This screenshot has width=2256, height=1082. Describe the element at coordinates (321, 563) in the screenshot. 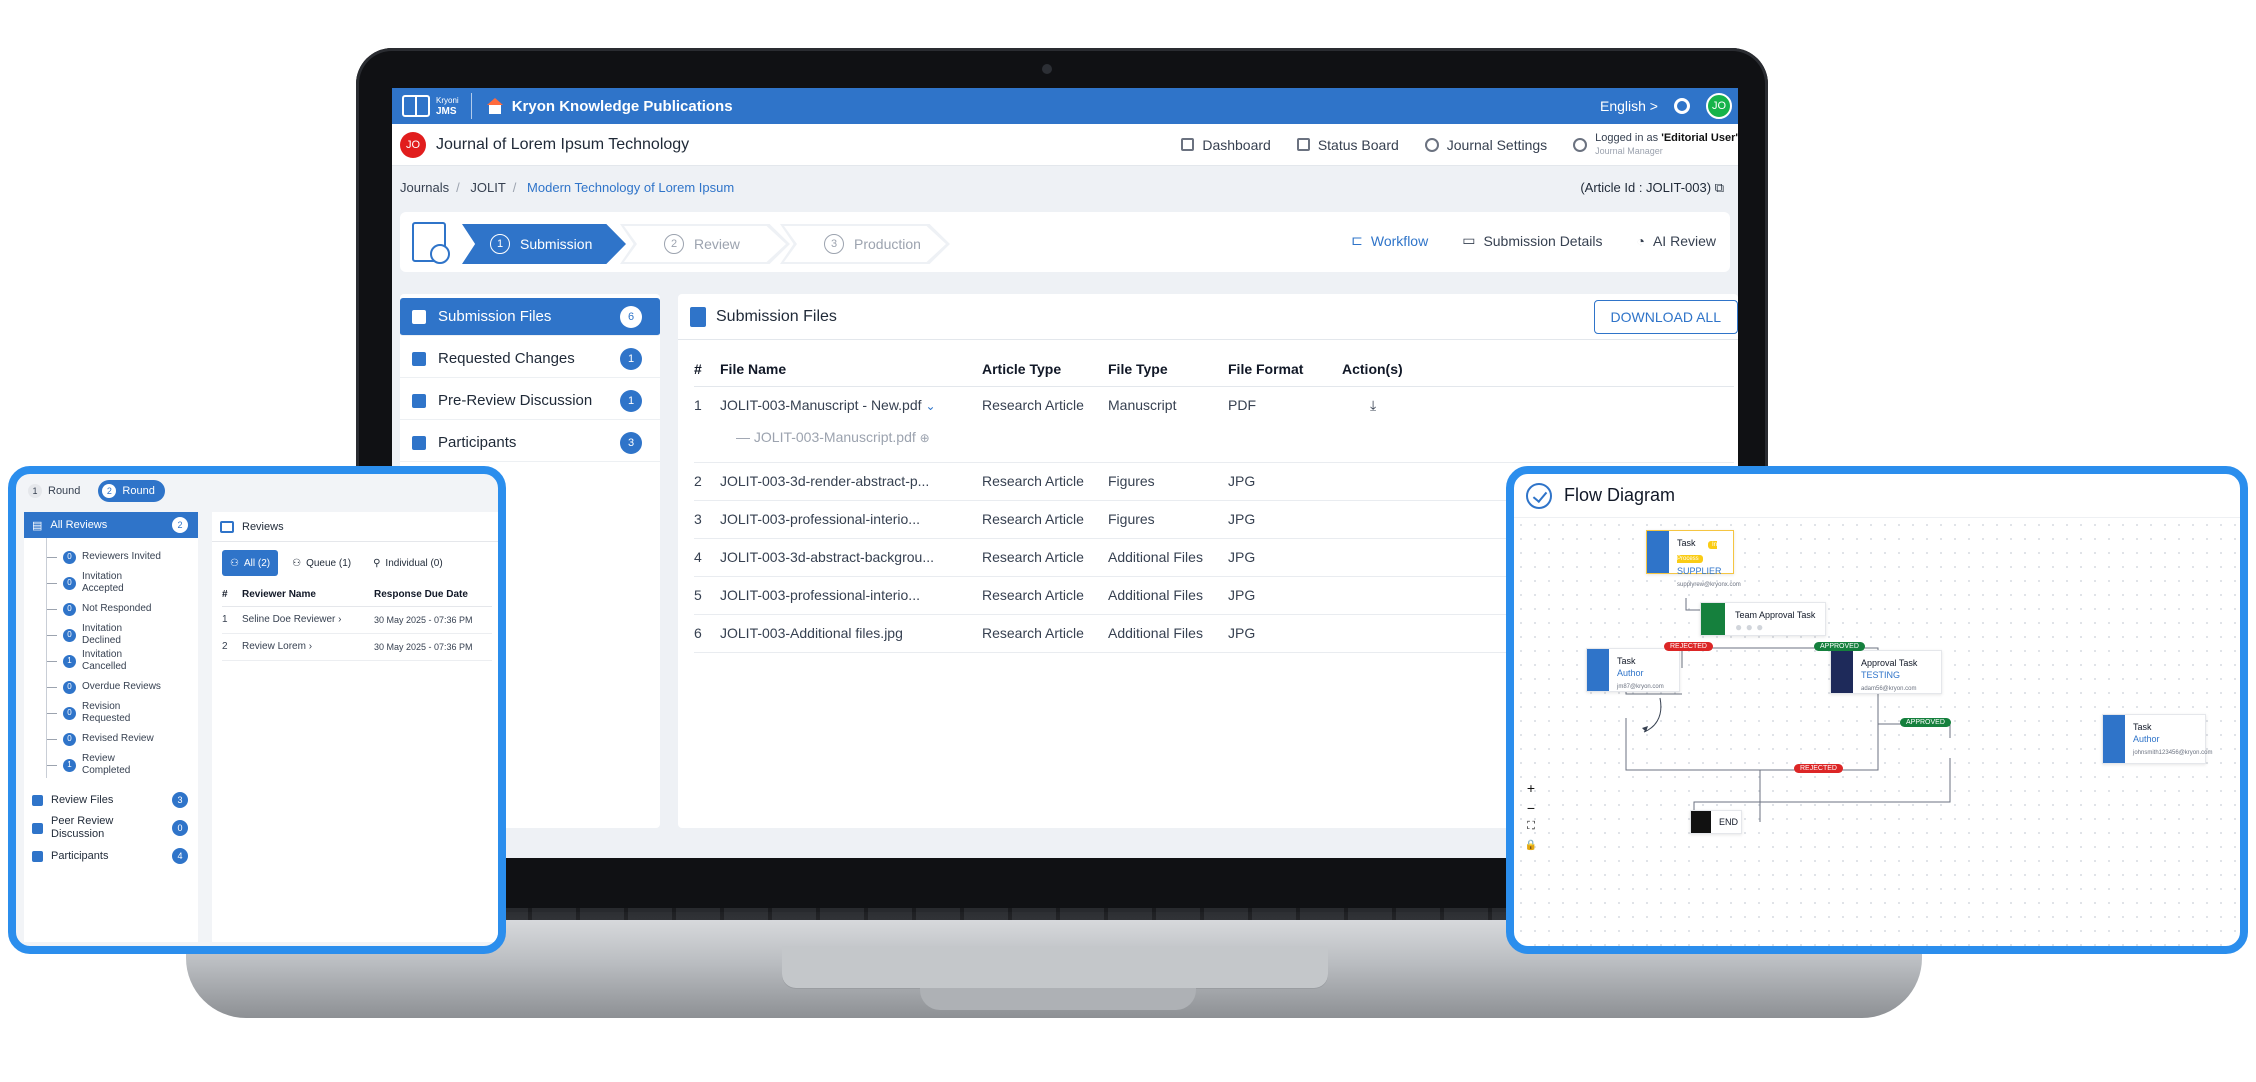

I see `tab-queue: ⚇ Queue (1)` at that location.